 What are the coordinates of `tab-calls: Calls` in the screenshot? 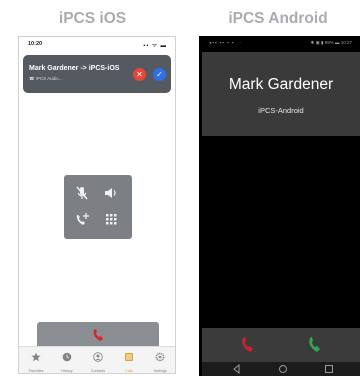 It's located at (129, 361).